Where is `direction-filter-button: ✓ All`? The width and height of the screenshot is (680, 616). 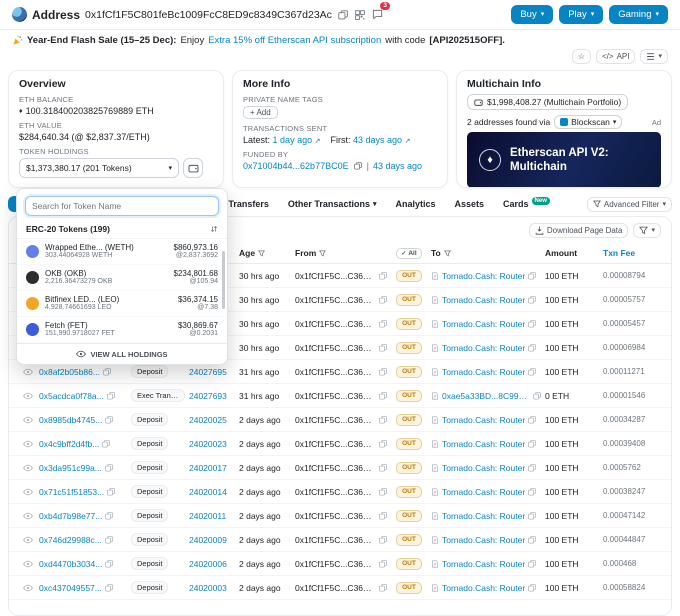 direction-filter-button: ✓ All is located at coordinates (409, 253).